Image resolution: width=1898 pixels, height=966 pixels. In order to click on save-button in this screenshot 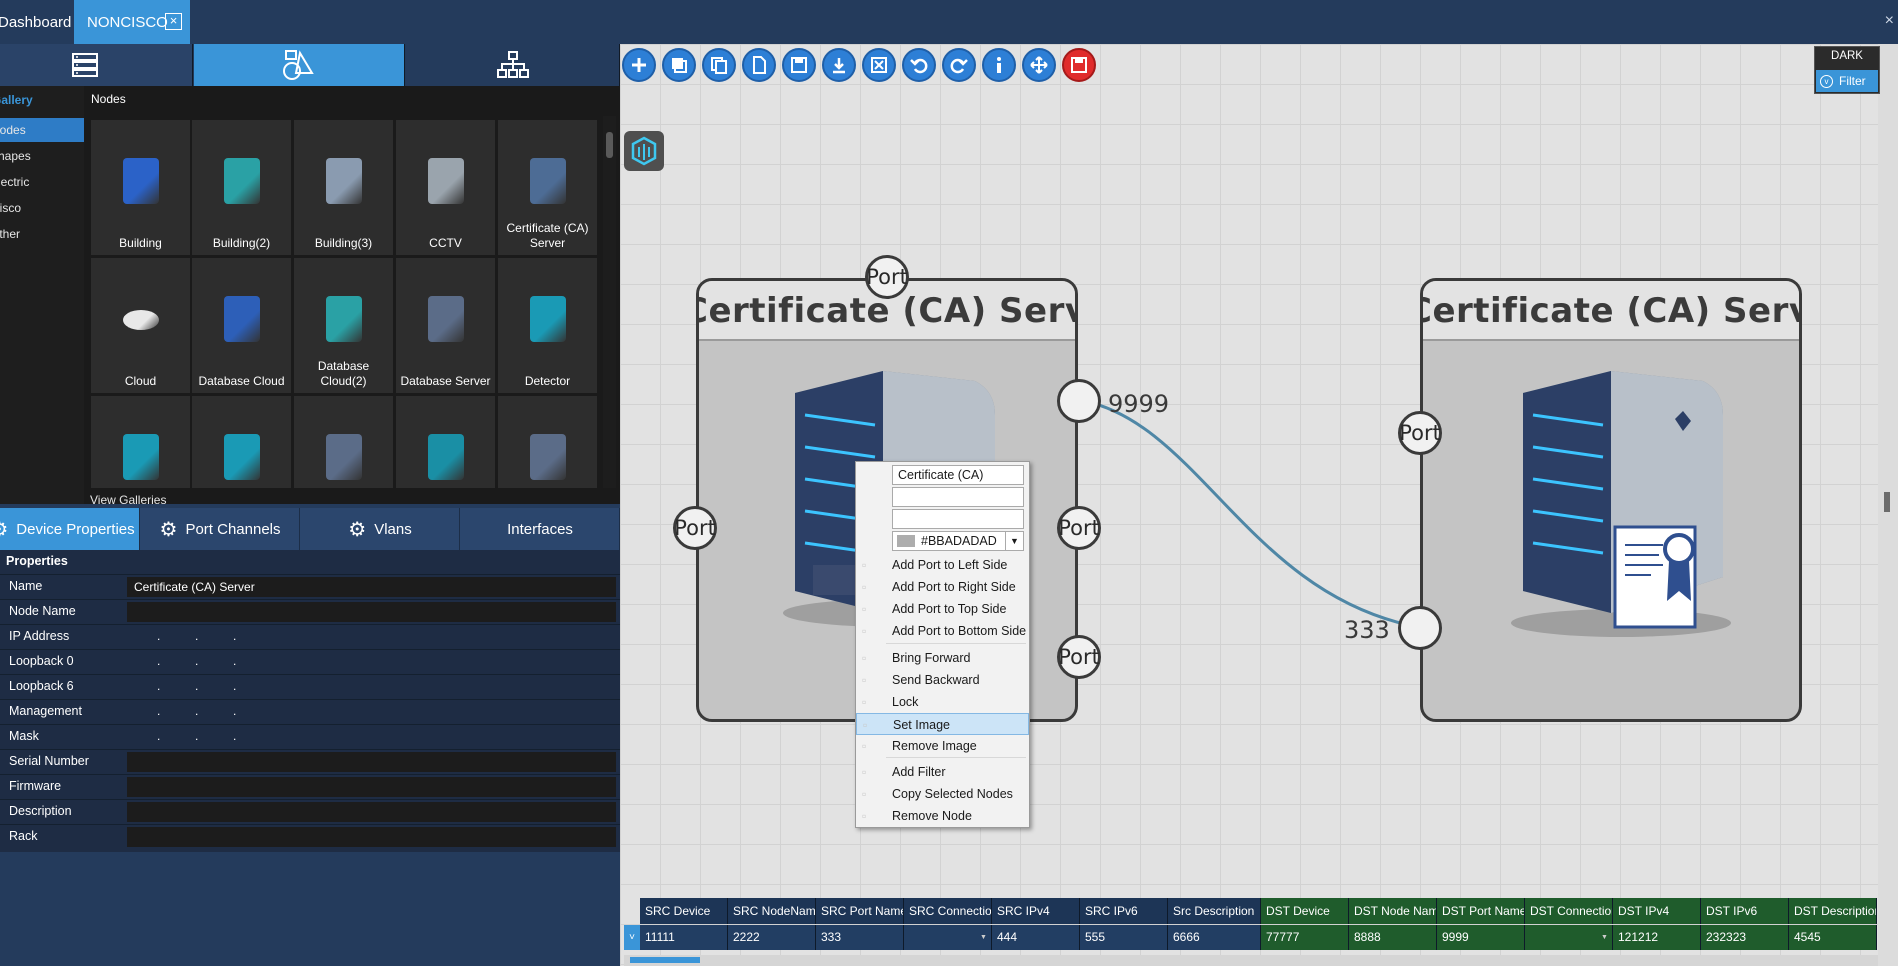, I will do `click(799, 65)`.